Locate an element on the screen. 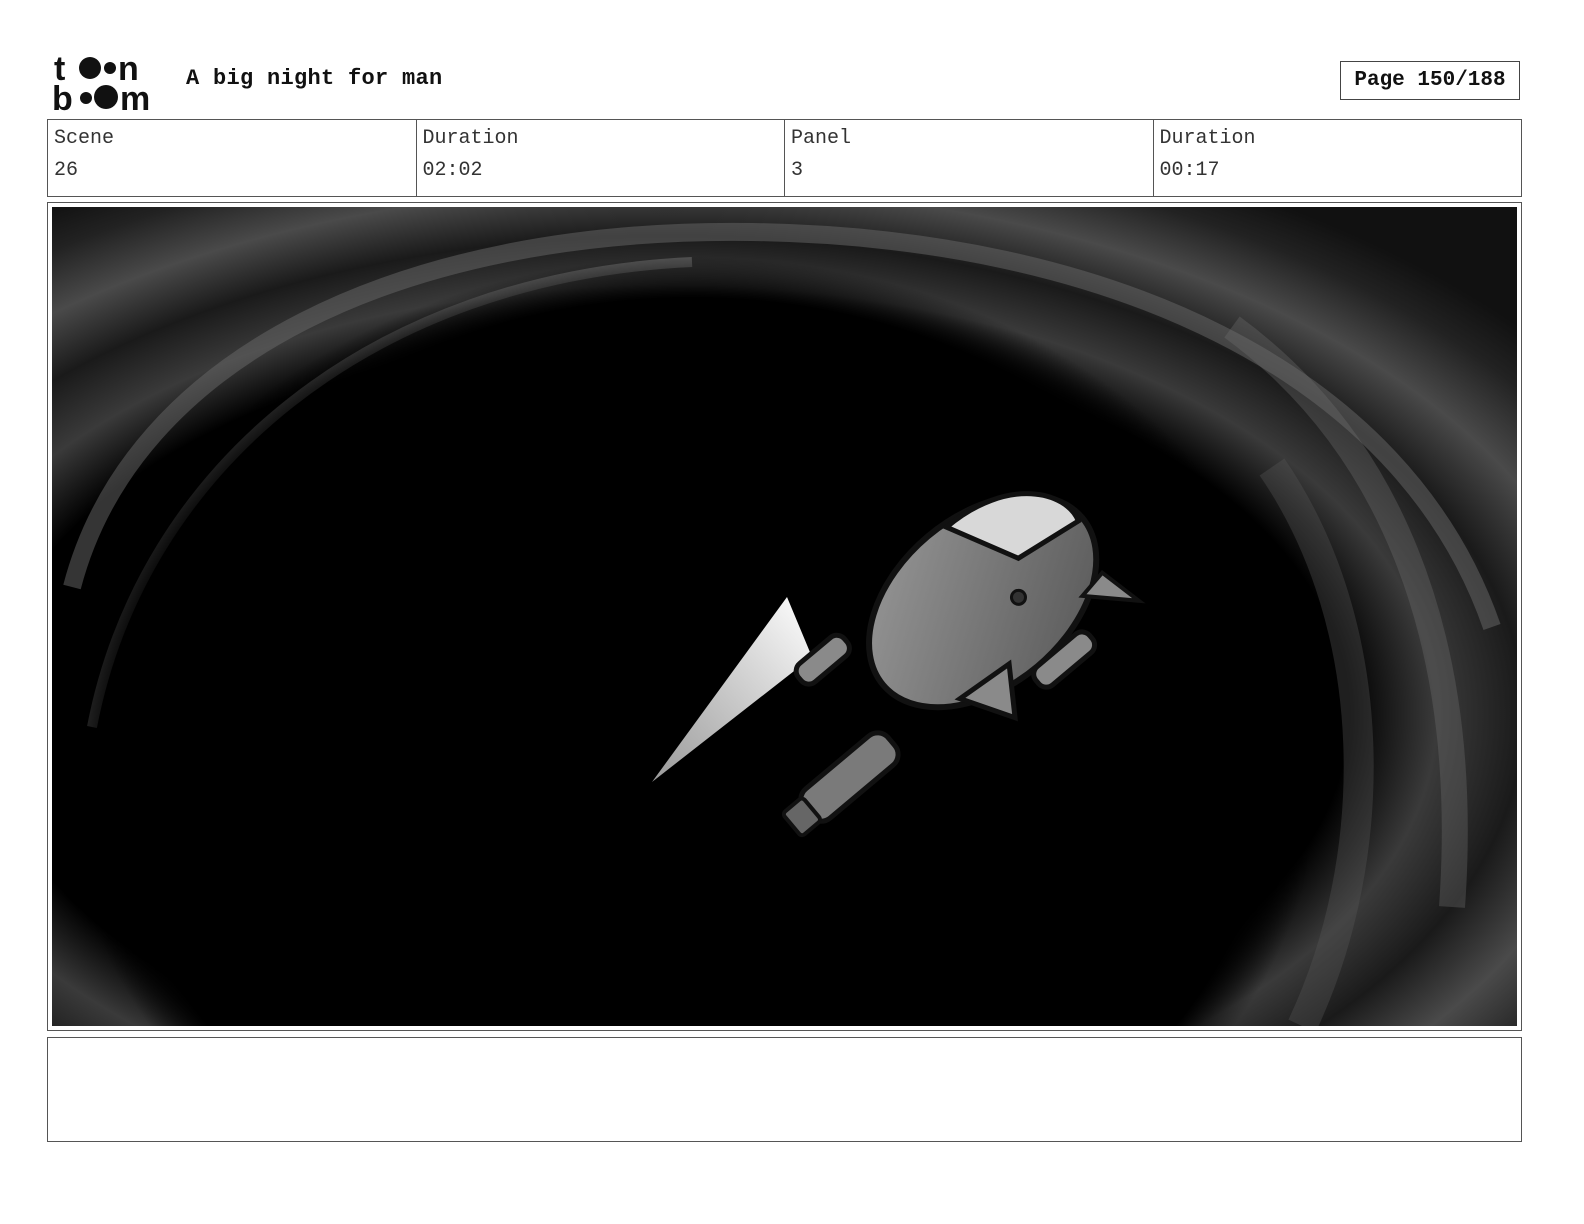  panel-duration-value: 00:17 is located at coordinates (1189, 170).